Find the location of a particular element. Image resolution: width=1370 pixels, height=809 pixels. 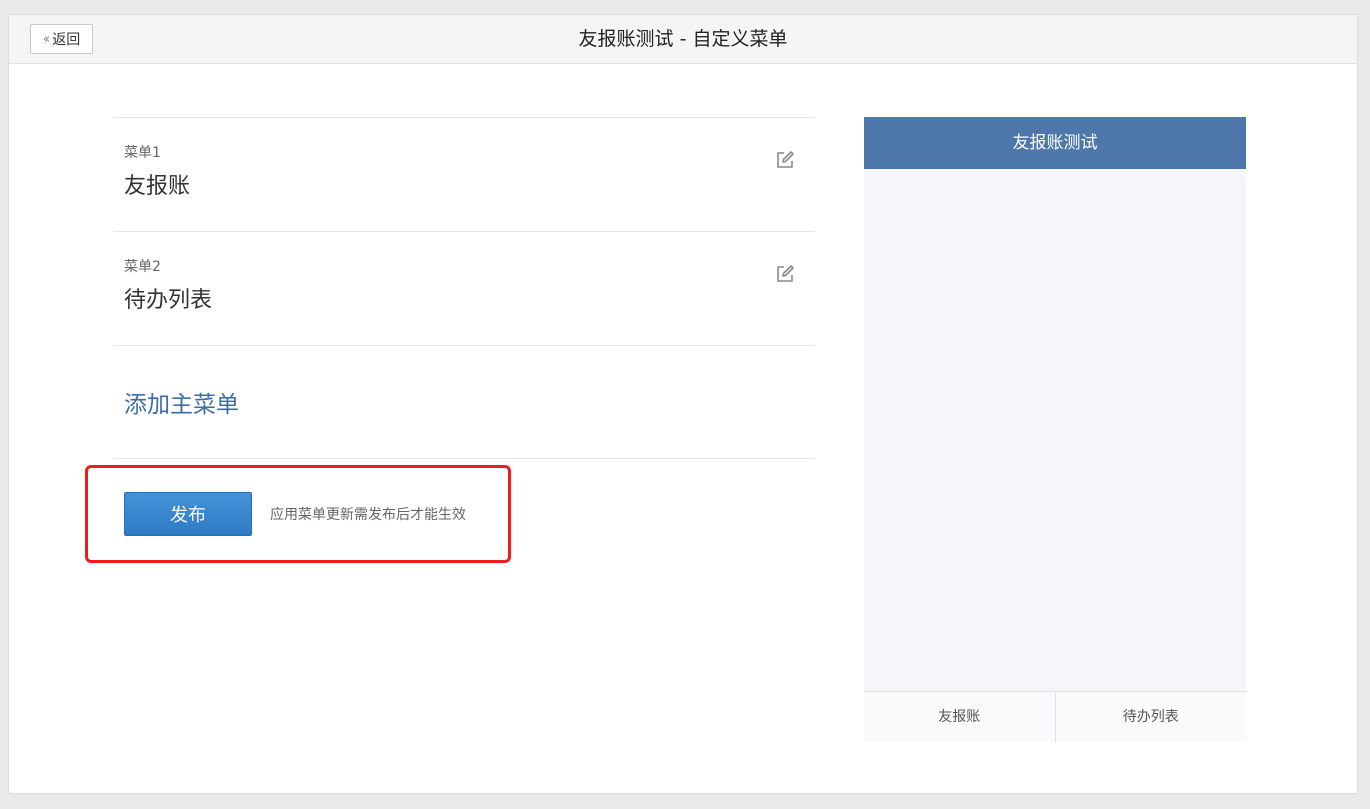

add-main-menu-link: 添加主菜单 is located at coordinates (181, 402).